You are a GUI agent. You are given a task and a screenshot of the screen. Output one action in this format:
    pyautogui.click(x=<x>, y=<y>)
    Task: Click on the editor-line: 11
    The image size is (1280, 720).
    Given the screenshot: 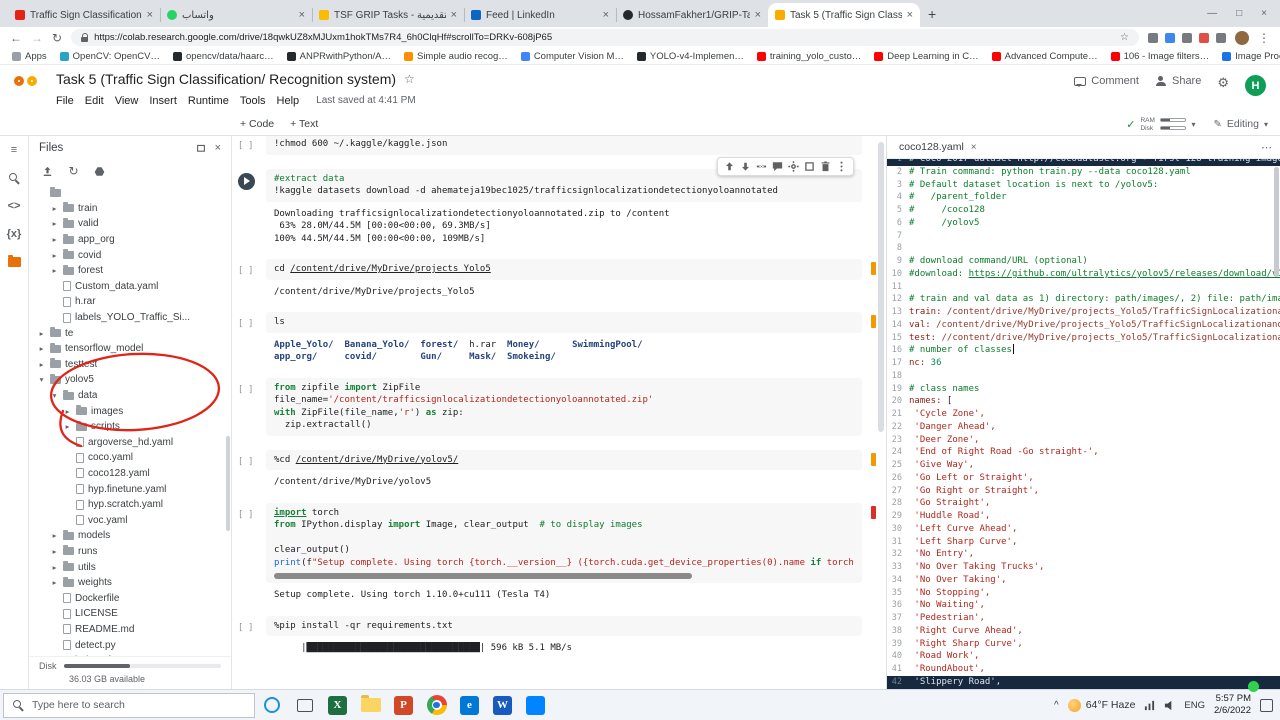 What is the action you would take?
    pyautogui.click(x=1083, y=287)
    